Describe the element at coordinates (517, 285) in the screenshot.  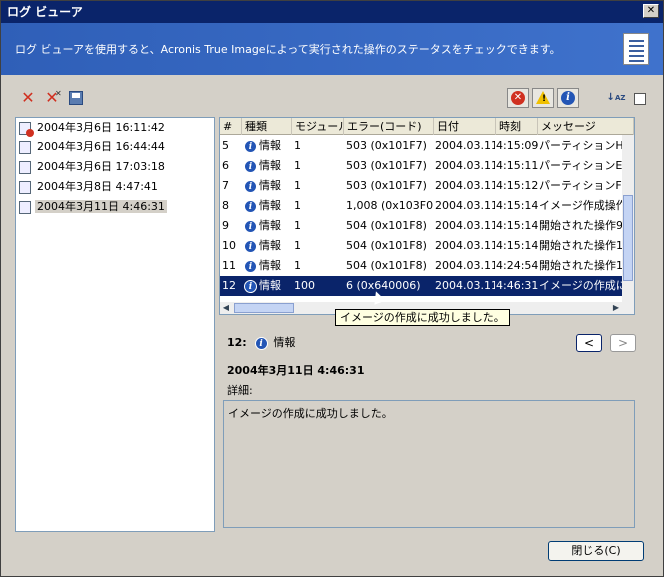
I see `cell-text: 4:46:31` at that location.